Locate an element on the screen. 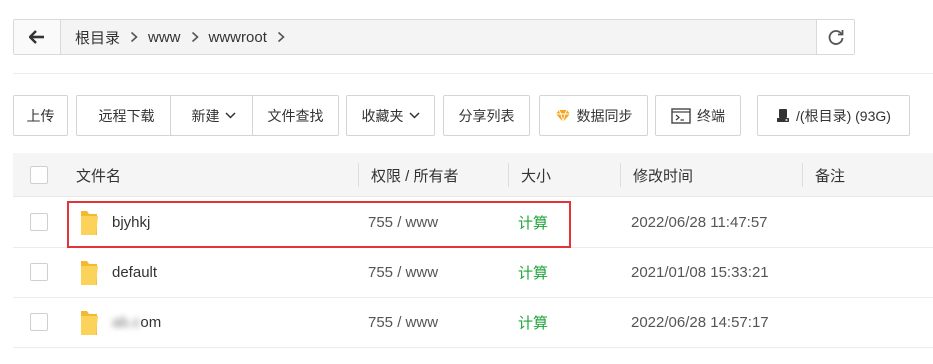 Image resolution: width=933 pixels, height=364 pixels. breadcrumb: 根目录 www wwwroot is located at coordinates (438, 37).